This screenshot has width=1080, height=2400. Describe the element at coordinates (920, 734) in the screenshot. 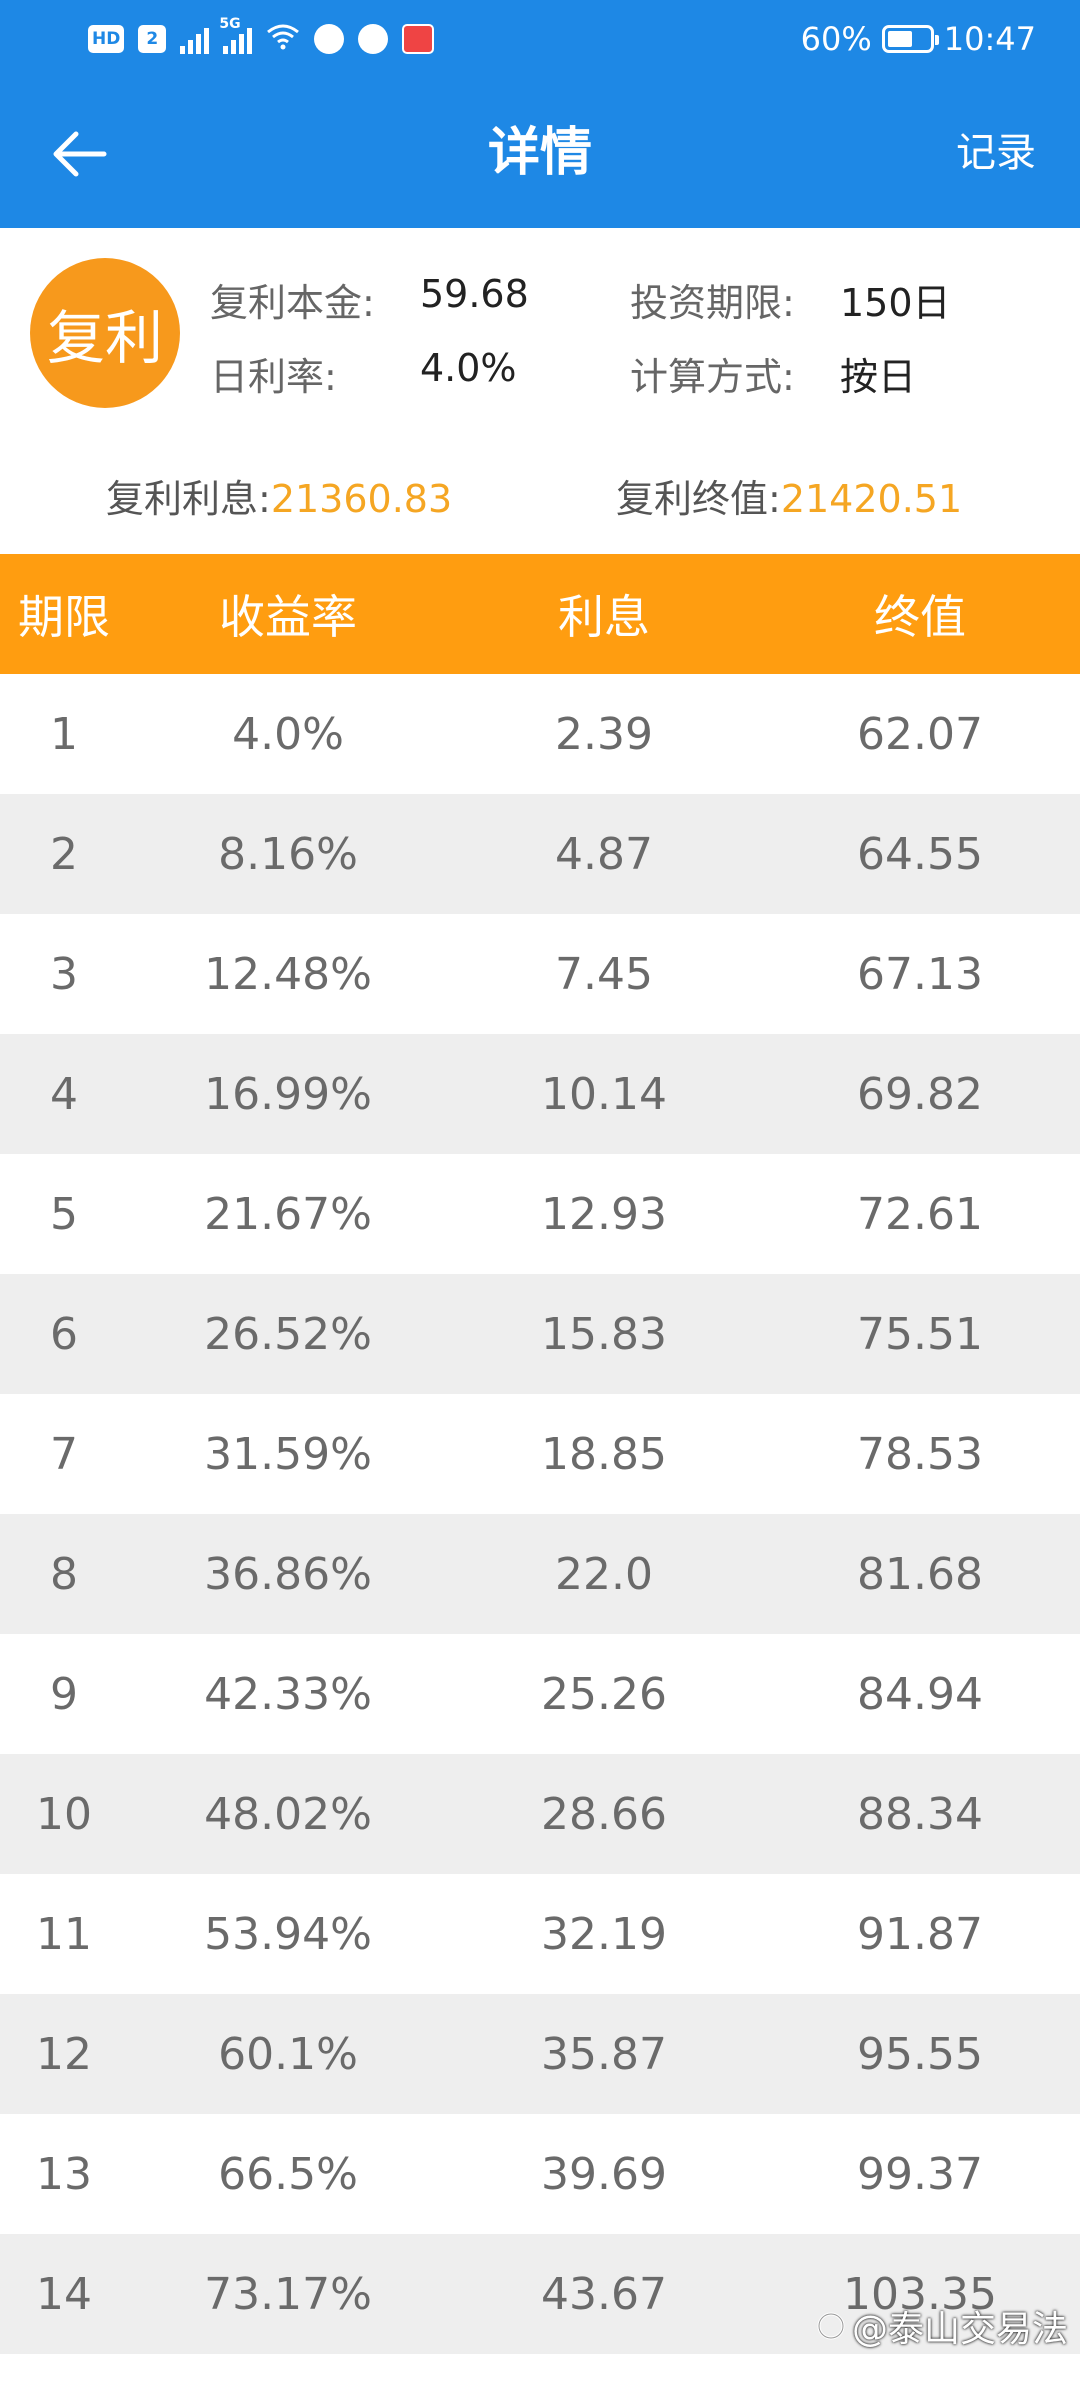

I see `cell-final-value: 62.07` at that location.